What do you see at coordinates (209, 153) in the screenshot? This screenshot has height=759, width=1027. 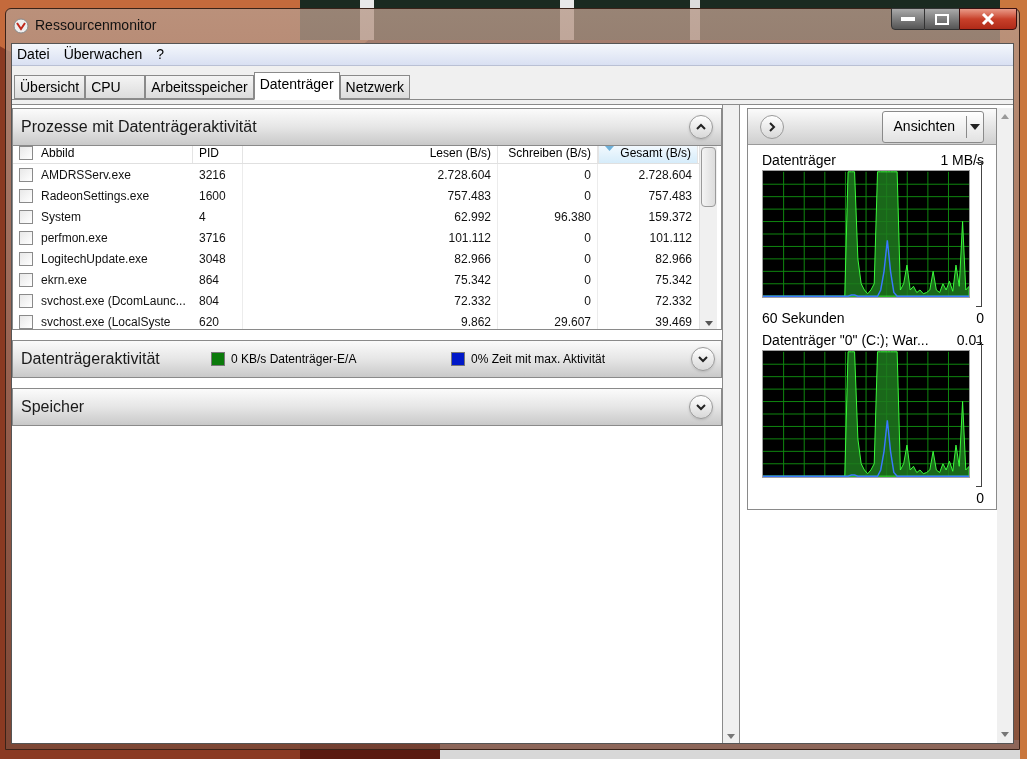 I see `column-label: PID` at bounding box center [209, 153].